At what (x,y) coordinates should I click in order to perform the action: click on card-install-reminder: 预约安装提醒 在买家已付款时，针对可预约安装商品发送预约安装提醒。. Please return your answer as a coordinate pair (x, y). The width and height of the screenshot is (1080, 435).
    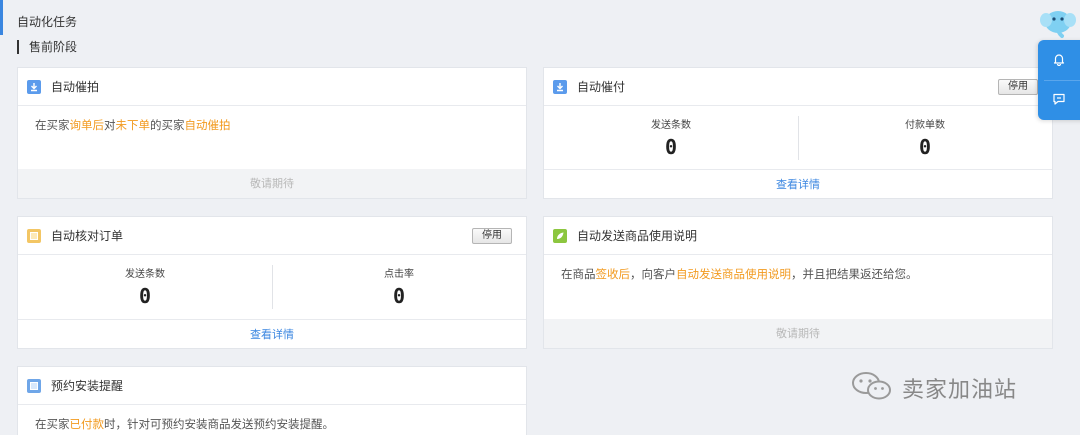
    Looking at the image, I should click on (272, 400).